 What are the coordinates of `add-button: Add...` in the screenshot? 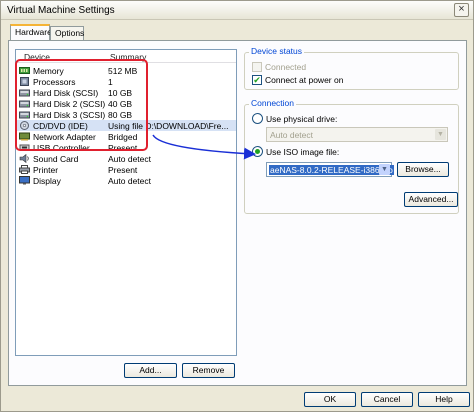 It's located at (150, 370).